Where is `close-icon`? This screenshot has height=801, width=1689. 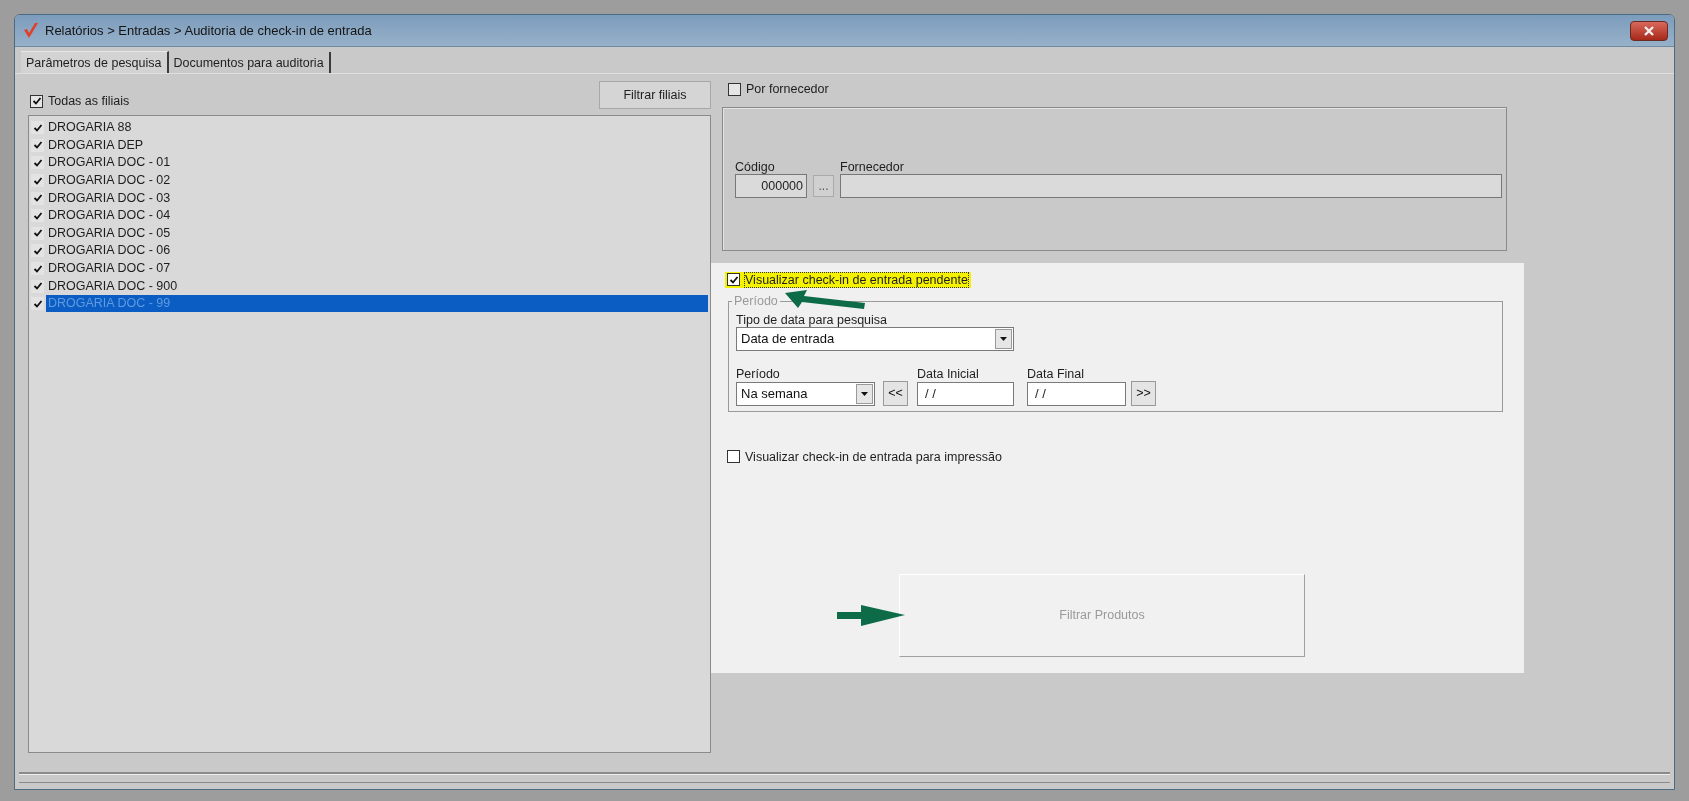
close-icon is located at coordinates (1649, 30).